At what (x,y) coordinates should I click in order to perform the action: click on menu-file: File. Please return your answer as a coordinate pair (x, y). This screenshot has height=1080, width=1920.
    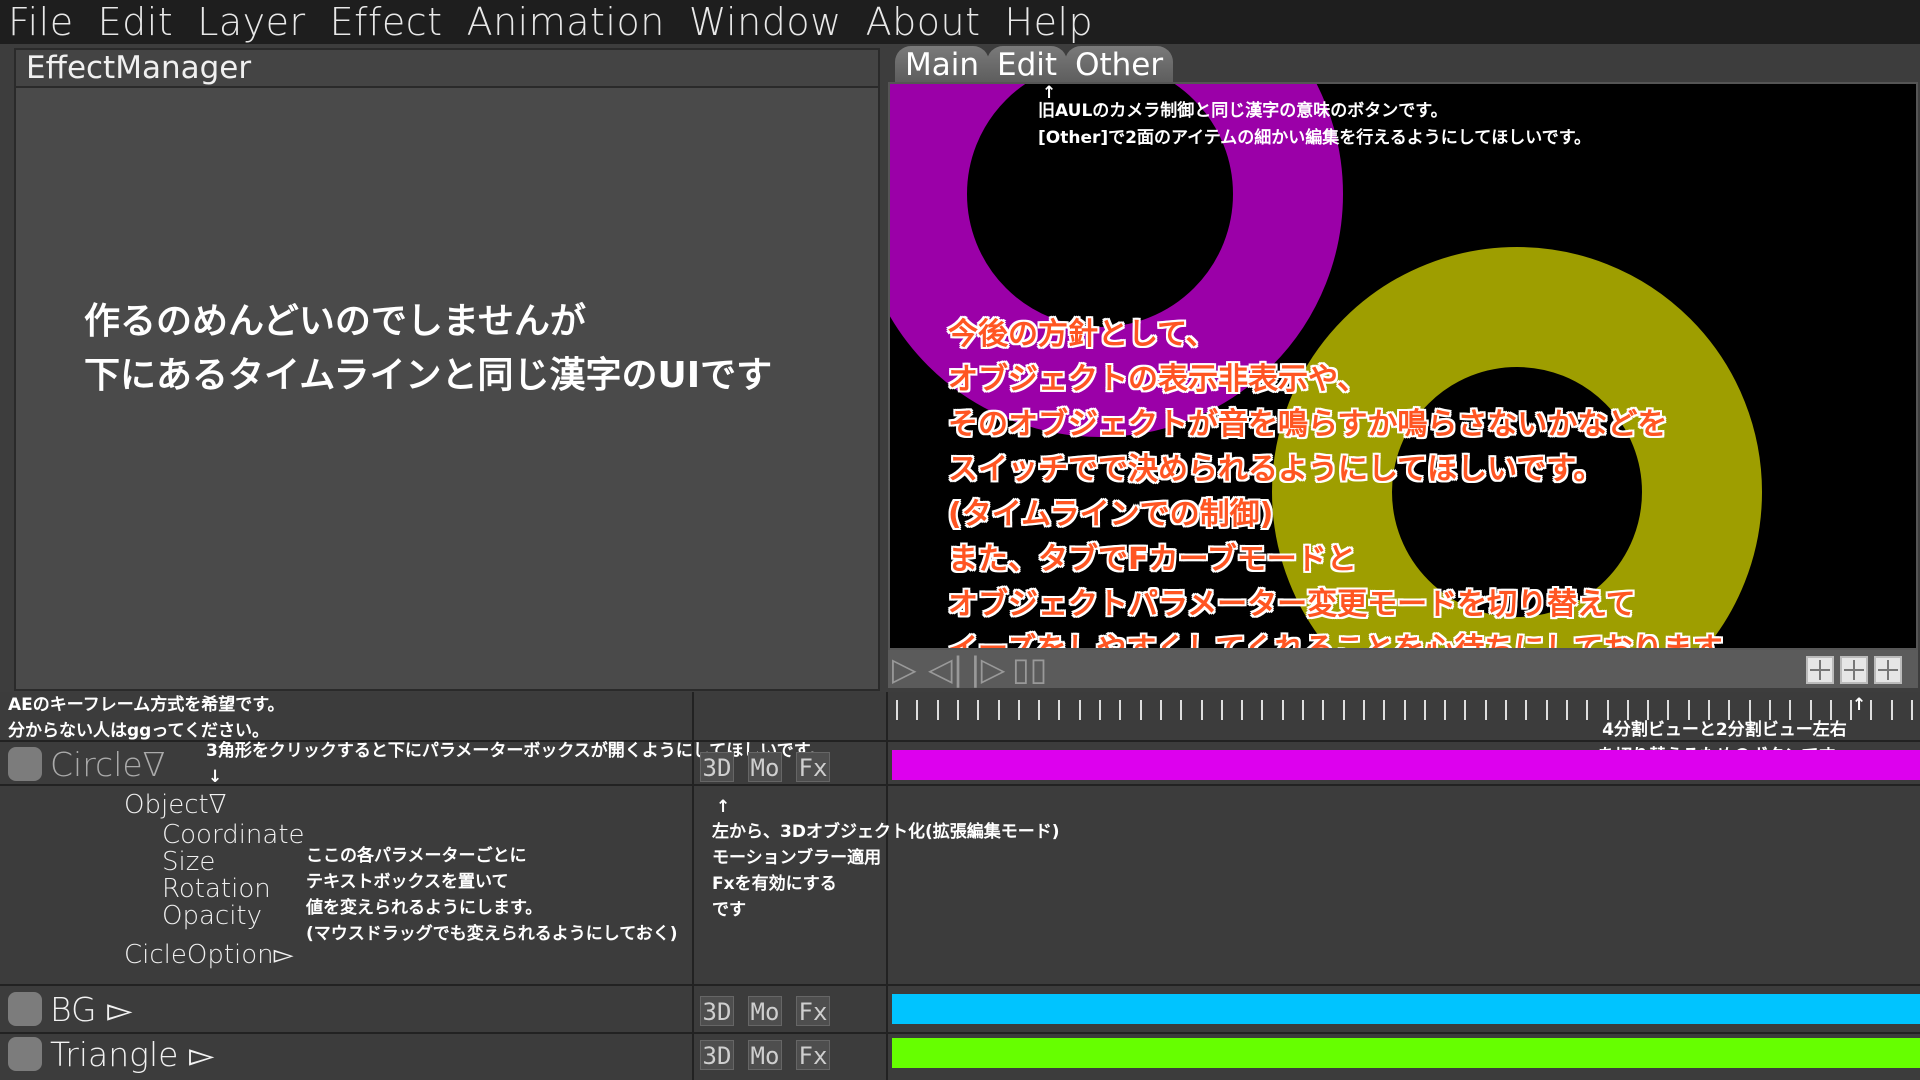
    Looking at the image, I should click on (45, 22).